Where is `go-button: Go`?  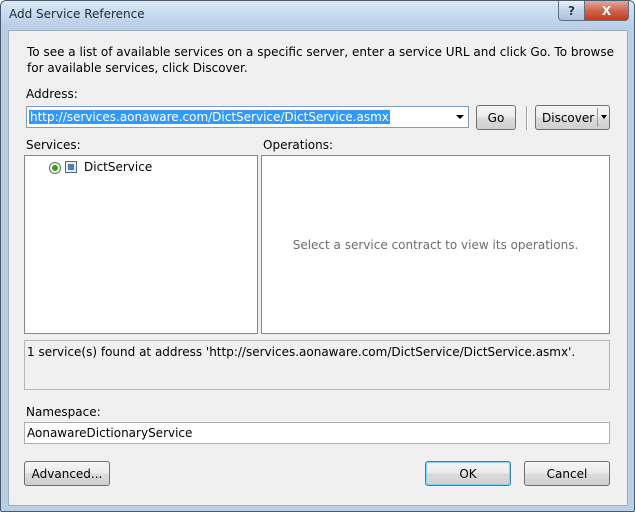
go-button: Go is located at coordinates (496, 117).